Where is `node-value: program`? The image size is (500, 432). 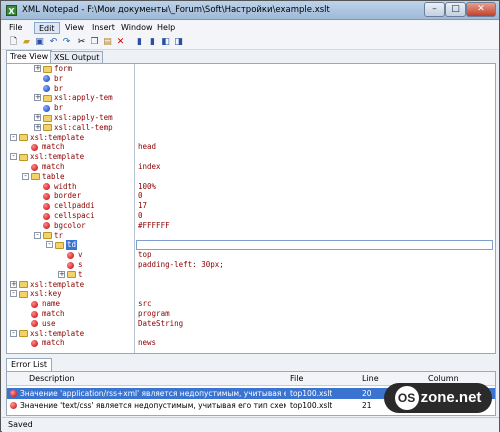
node-value: program is located at coordinates (154, 314).